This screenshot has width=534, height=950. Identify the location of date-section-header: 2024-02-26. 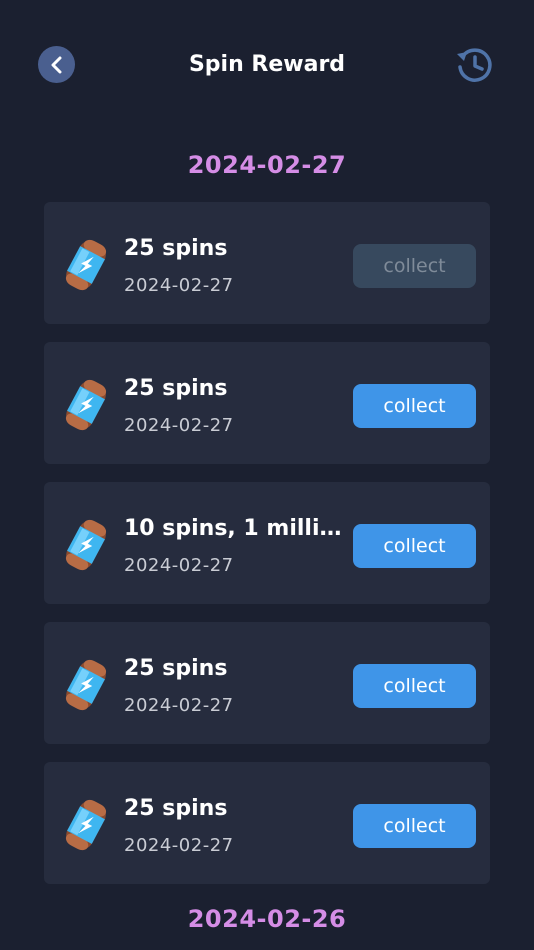
(267, 919).